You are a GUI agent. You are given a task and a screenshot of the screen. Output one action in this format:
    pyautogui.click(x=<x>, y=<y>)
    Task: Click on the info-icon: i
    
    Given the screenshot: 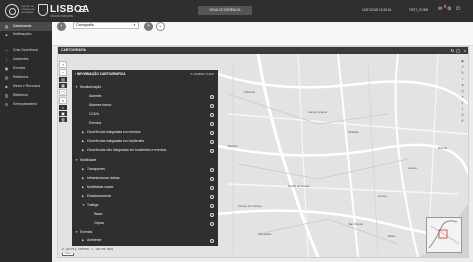 What is the action you would take?
    pyautogui.click(x=462, y=109)
    